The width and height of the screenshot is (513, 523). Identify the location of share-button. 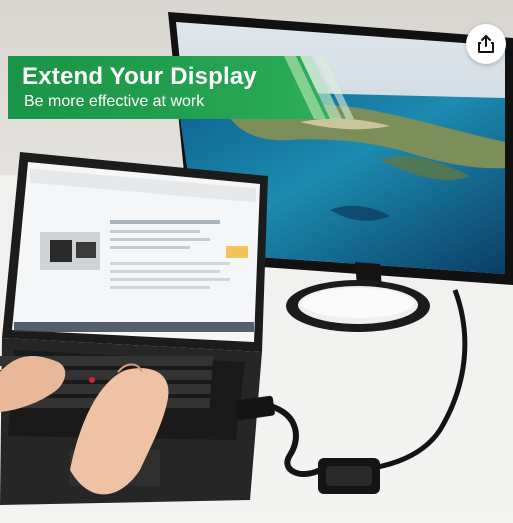
(486, 44).